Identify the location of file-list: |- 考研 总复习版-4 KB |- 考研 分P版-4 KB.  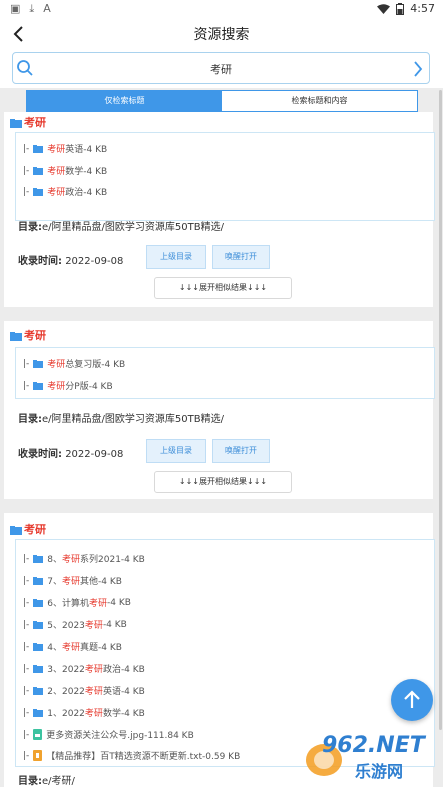
(225, 373).